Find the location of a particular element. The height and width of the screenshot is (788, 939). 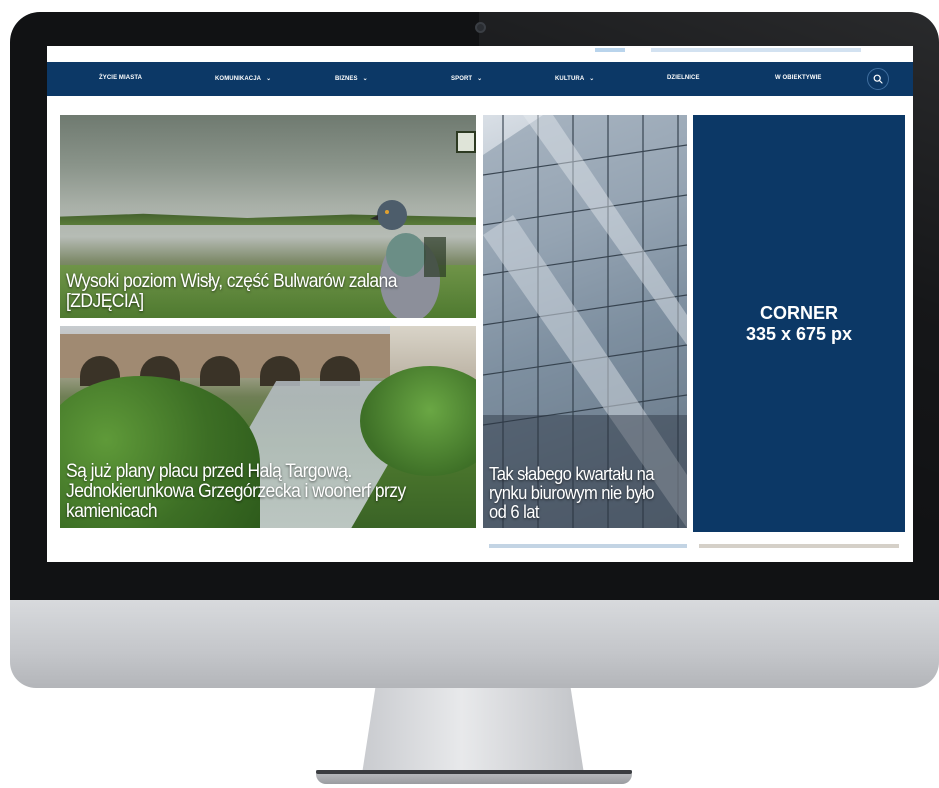

ad-label: CORNER is located at coordinates (798, 312).